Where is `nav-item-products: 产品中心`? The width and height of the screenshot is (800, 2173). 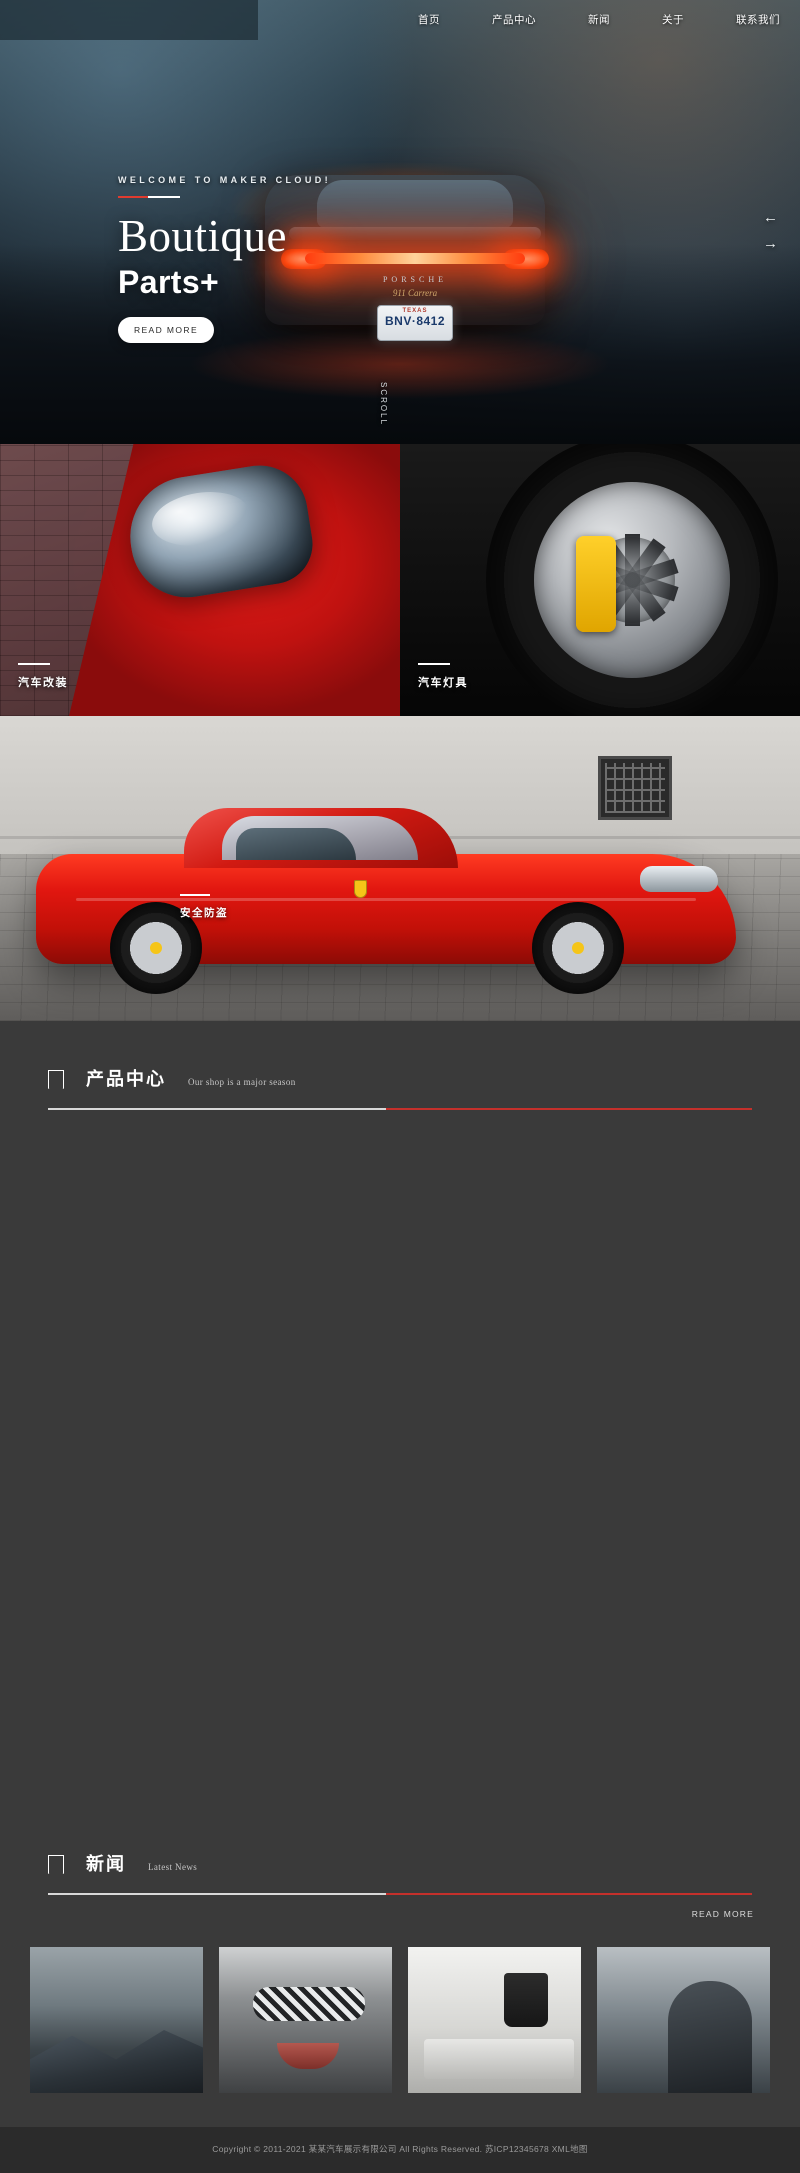
nav-item-products: 产品中心 is located at coordinates (514, 20).